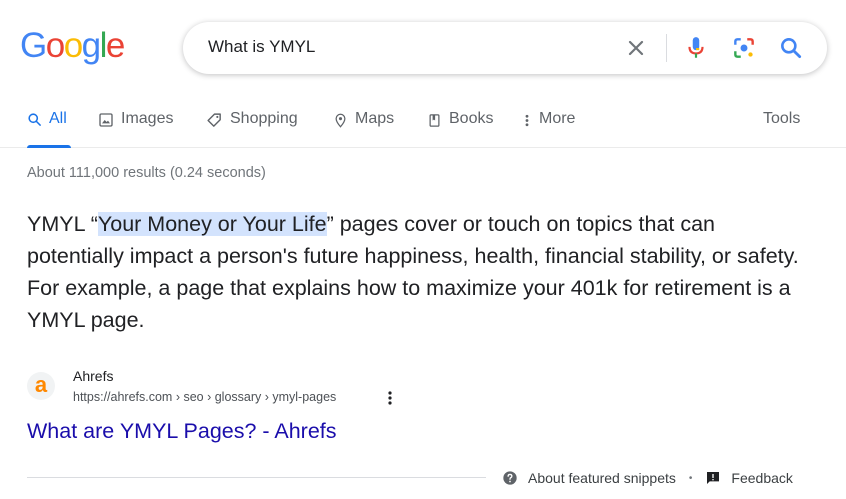  What do you see at coordinates (49, 129) in the screenshot?
I see `tab-all: All` at bounding box center [49, 129].